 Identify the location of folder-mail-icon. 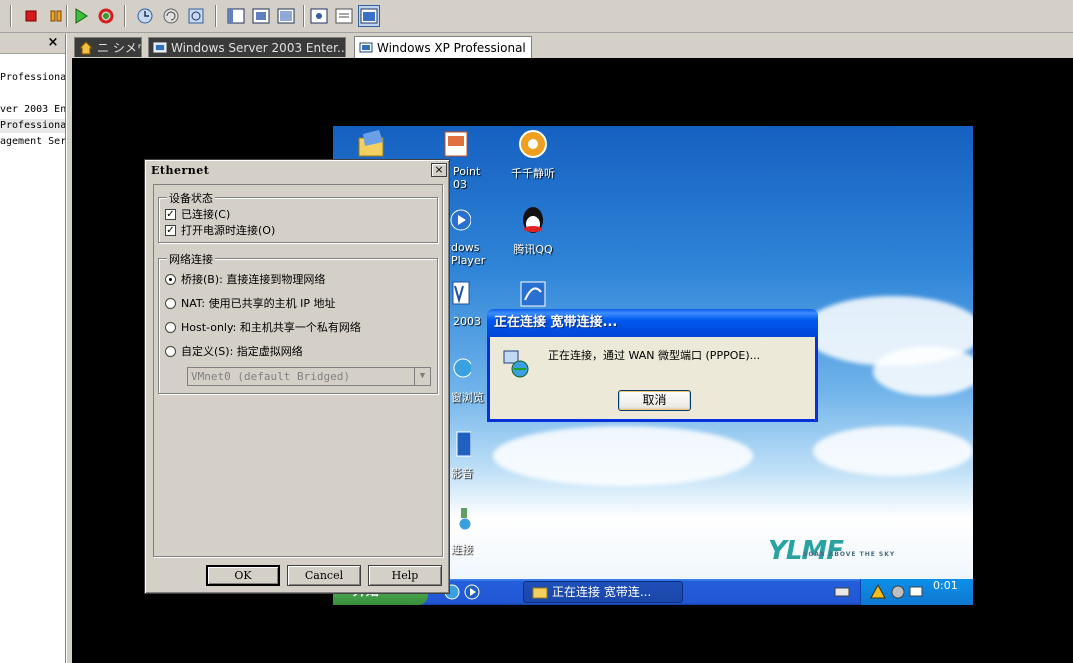
(371, 143).